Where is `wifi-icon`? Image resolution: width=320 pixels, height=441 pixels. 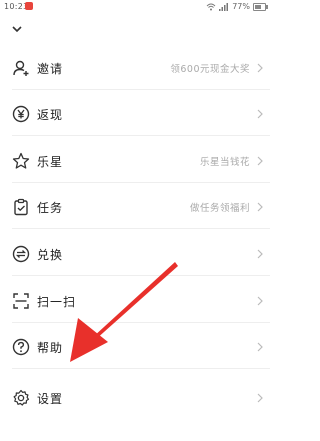
wifi-icon is located at coordinates (211, 6).